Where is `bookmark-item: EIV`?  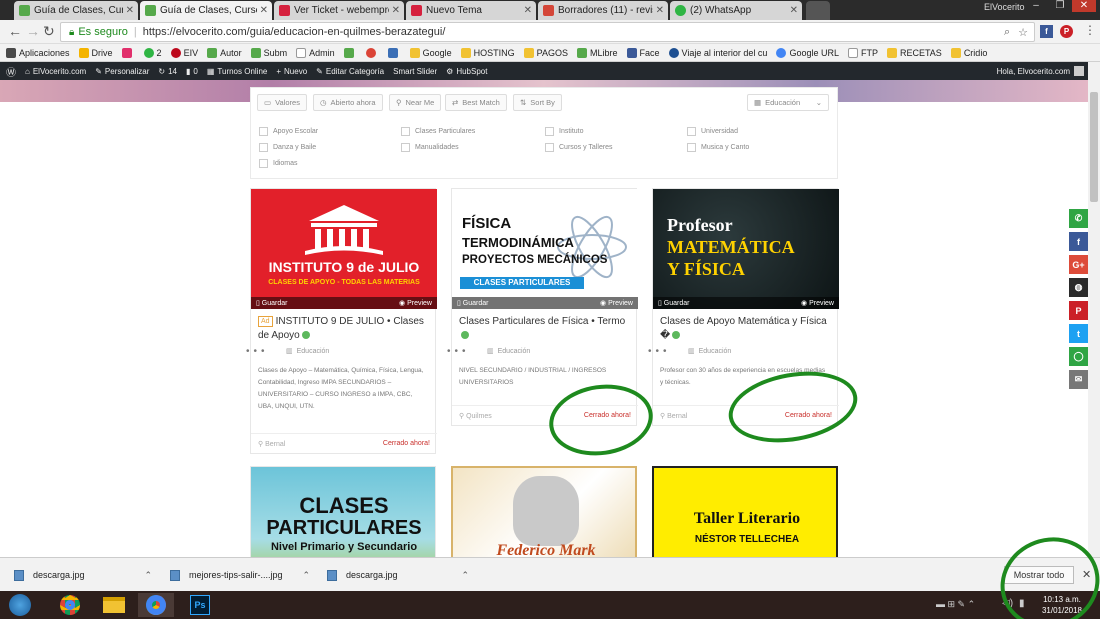
bookmark-item: EIV is located at coordinates (184, 52).